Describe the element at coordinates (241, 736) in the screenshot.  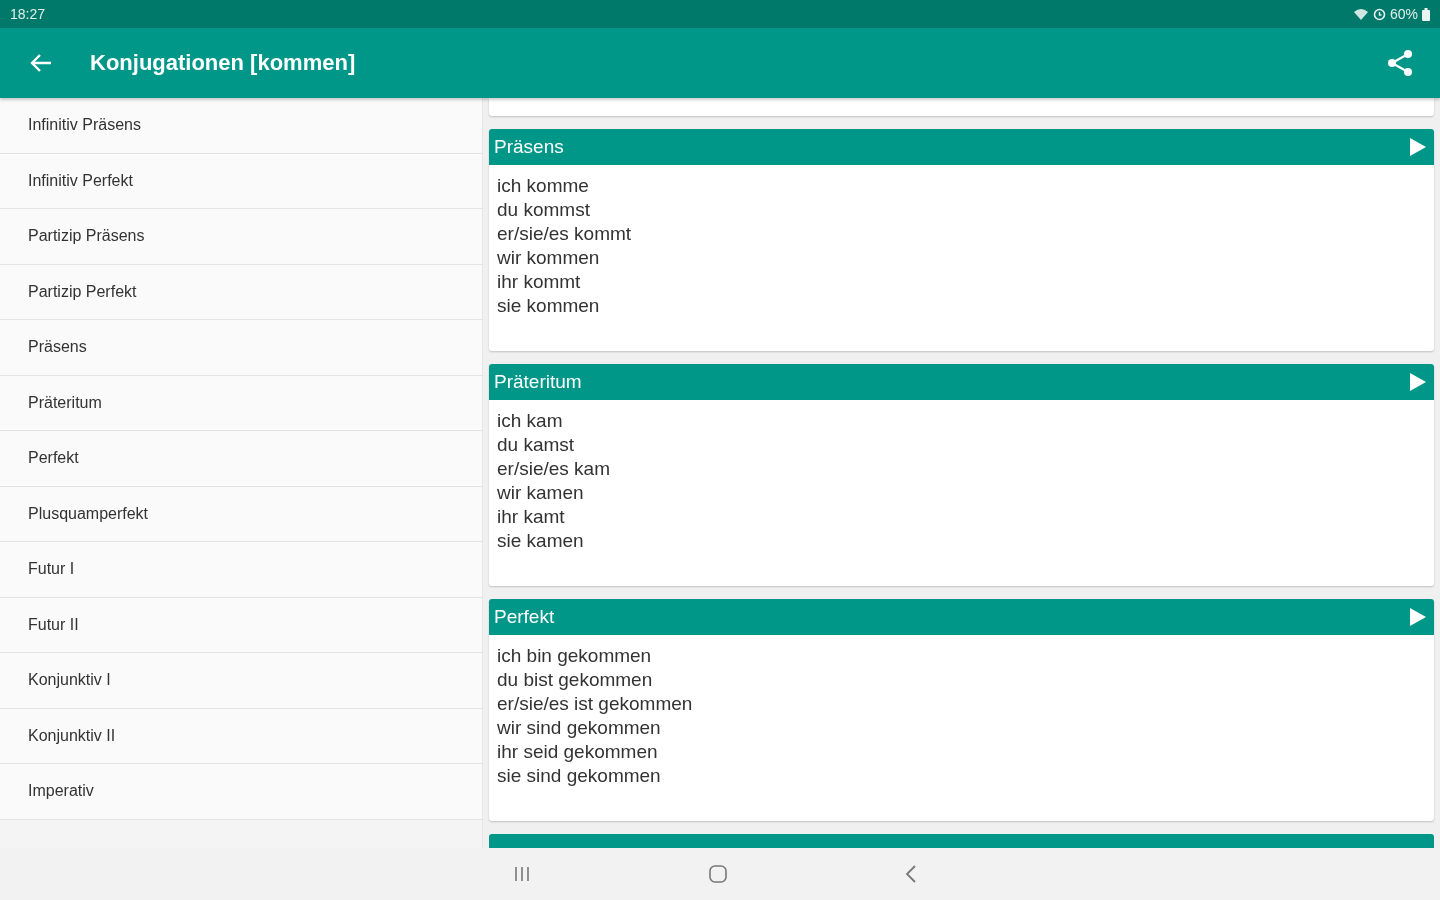
I see `tense-list-item: Konjunktiv II` at that location.